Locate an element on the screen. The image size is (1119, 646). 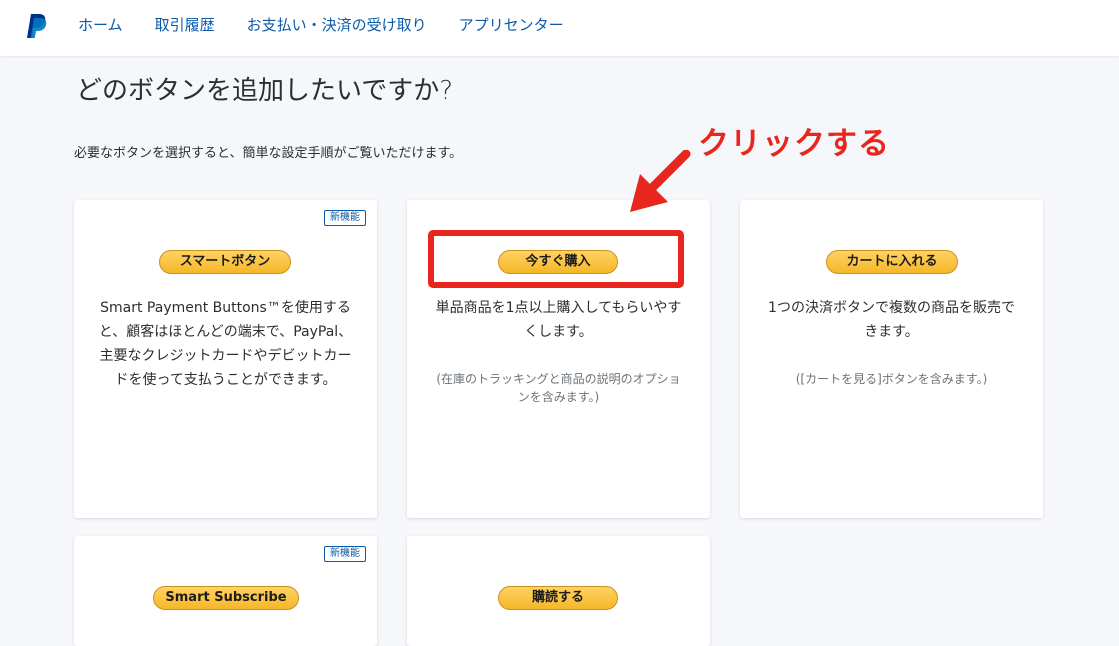
card-note: (在庫のトラッキングと商品の説明のオプションを含みます。) is located at coordinates (558, 388).